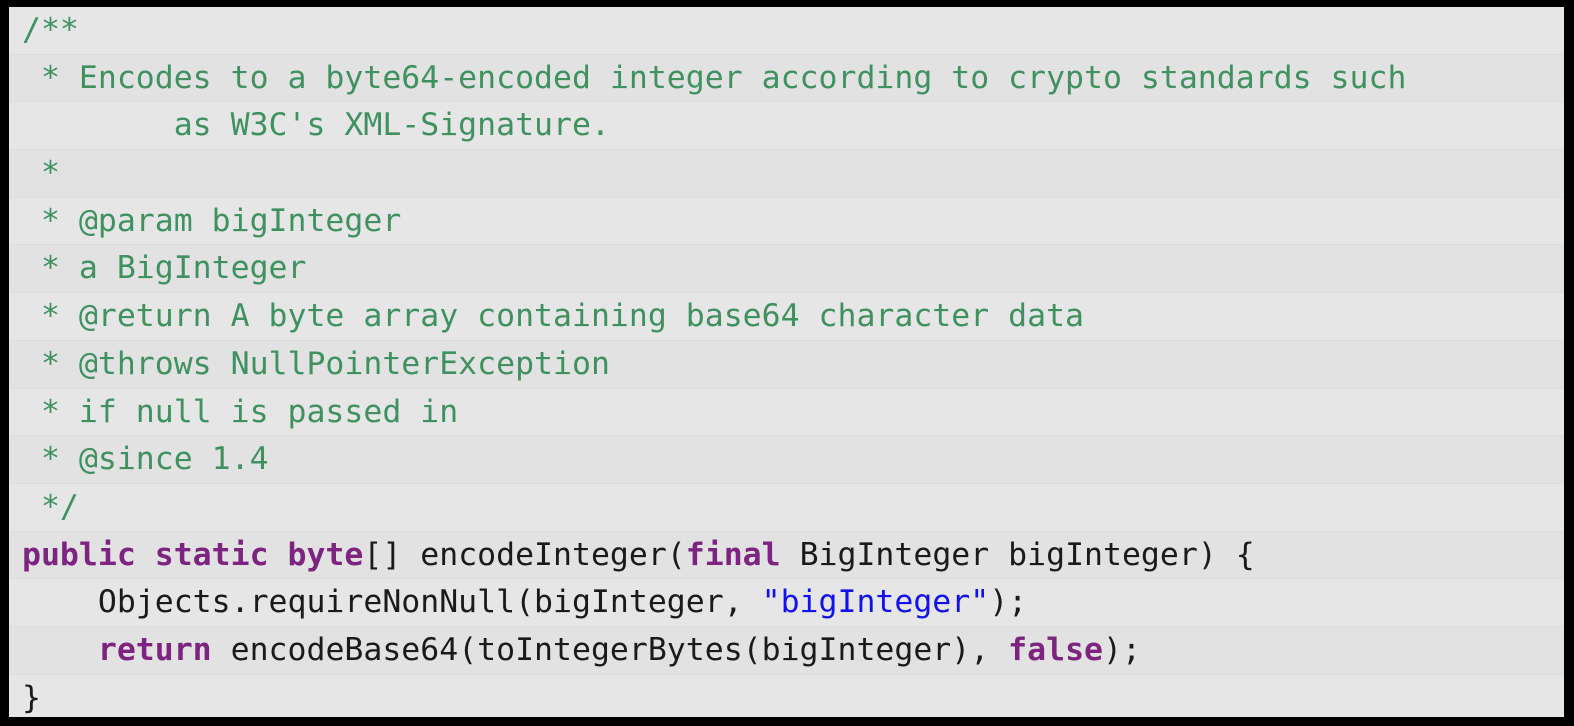 This screenshot has height=726, width=1574. I want to click on code-token-comment: *, so click(41, 173).